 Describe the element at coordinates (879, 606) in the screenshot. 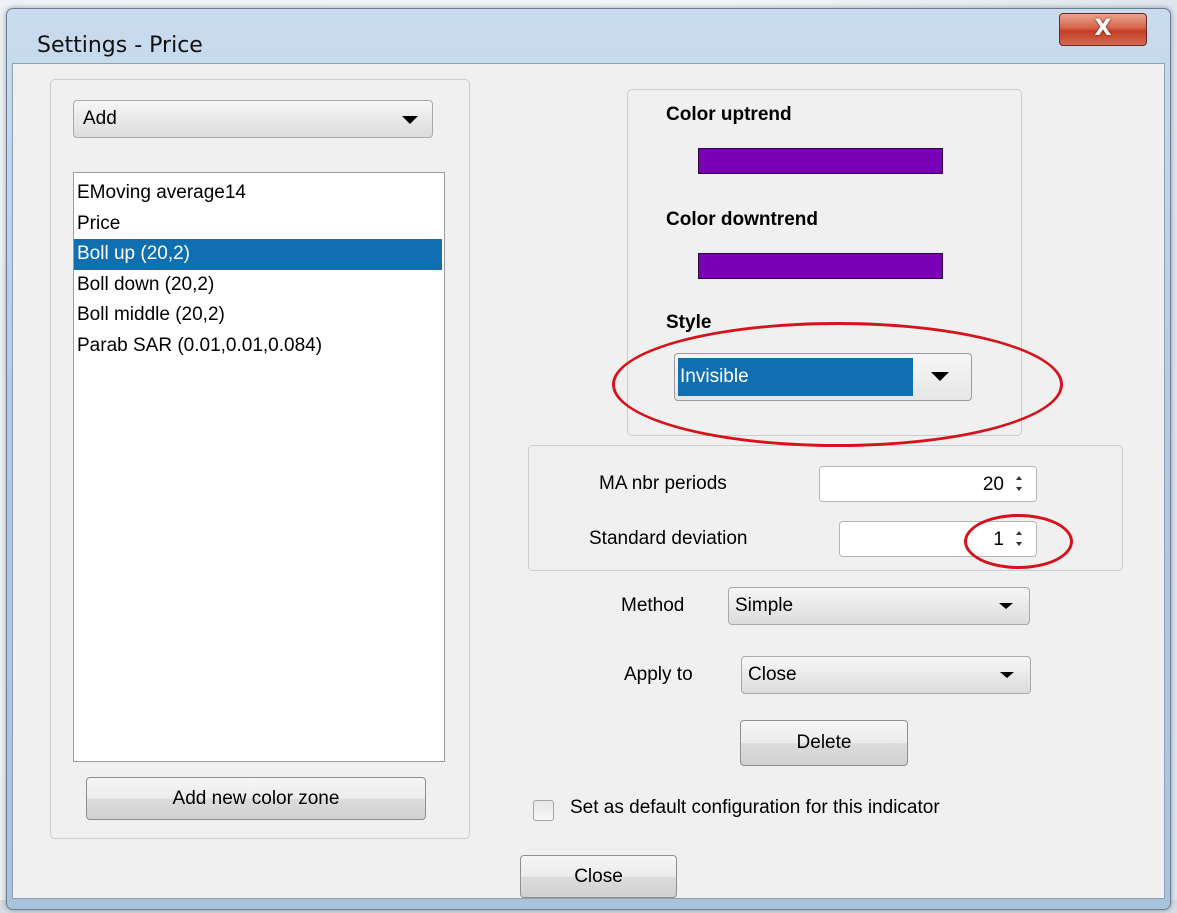

I see `method-dropdown: Simple` at that location.